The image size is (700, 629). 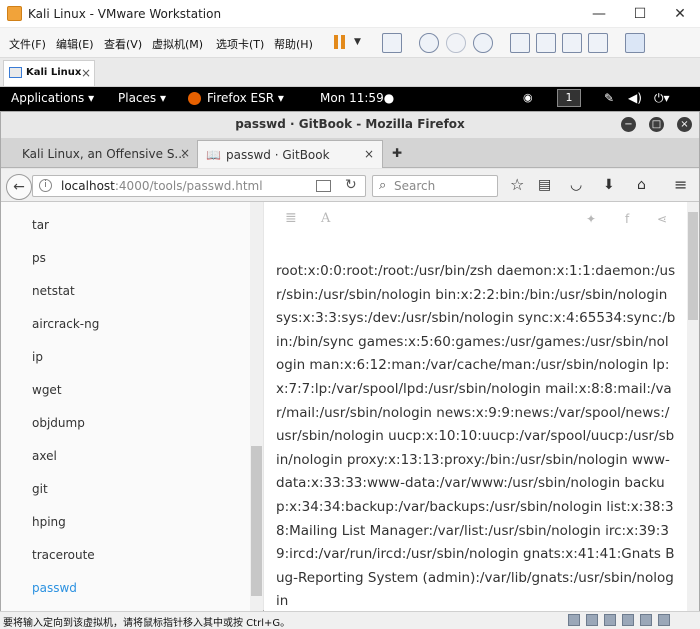 I want to click on tab-kali-linux: Kali Linux ×, so click(x=49, y=73).